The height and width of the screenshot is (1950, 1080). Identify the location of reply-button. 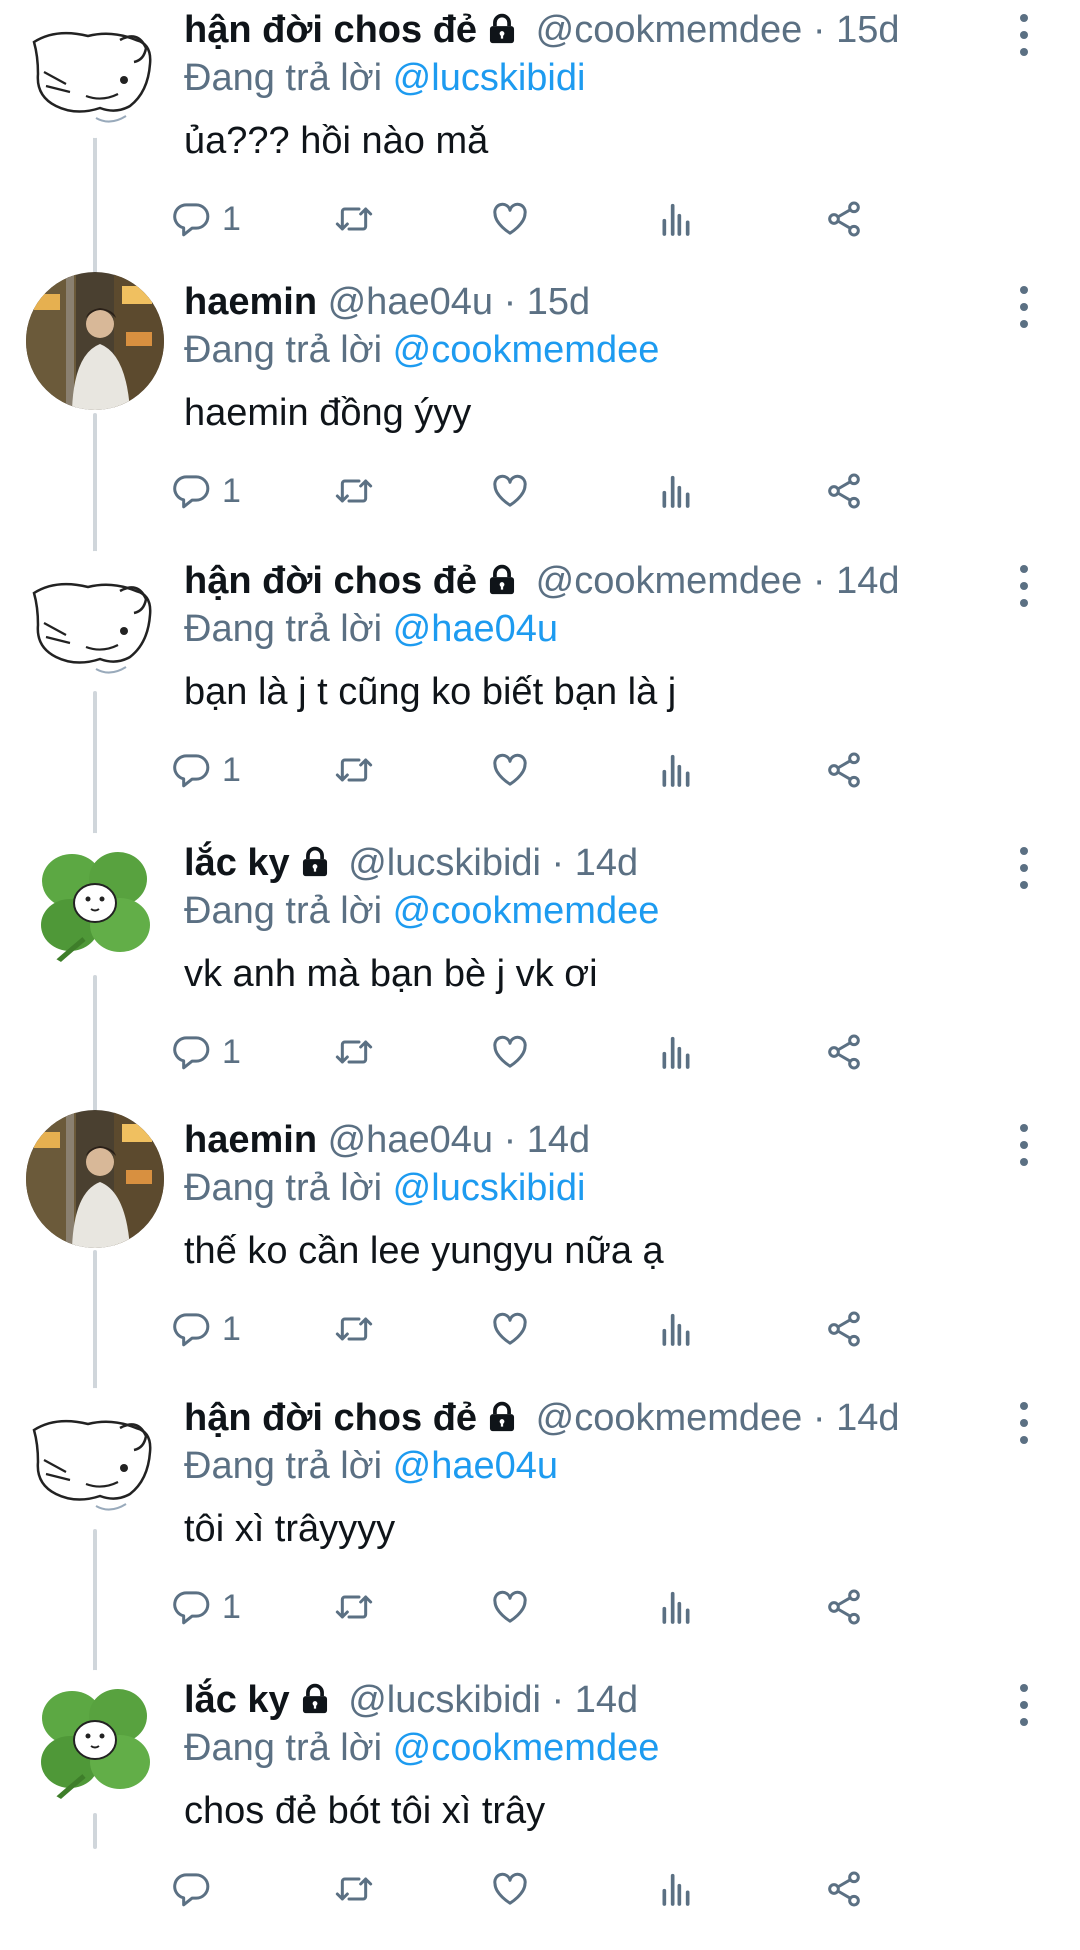
(197, 1889).